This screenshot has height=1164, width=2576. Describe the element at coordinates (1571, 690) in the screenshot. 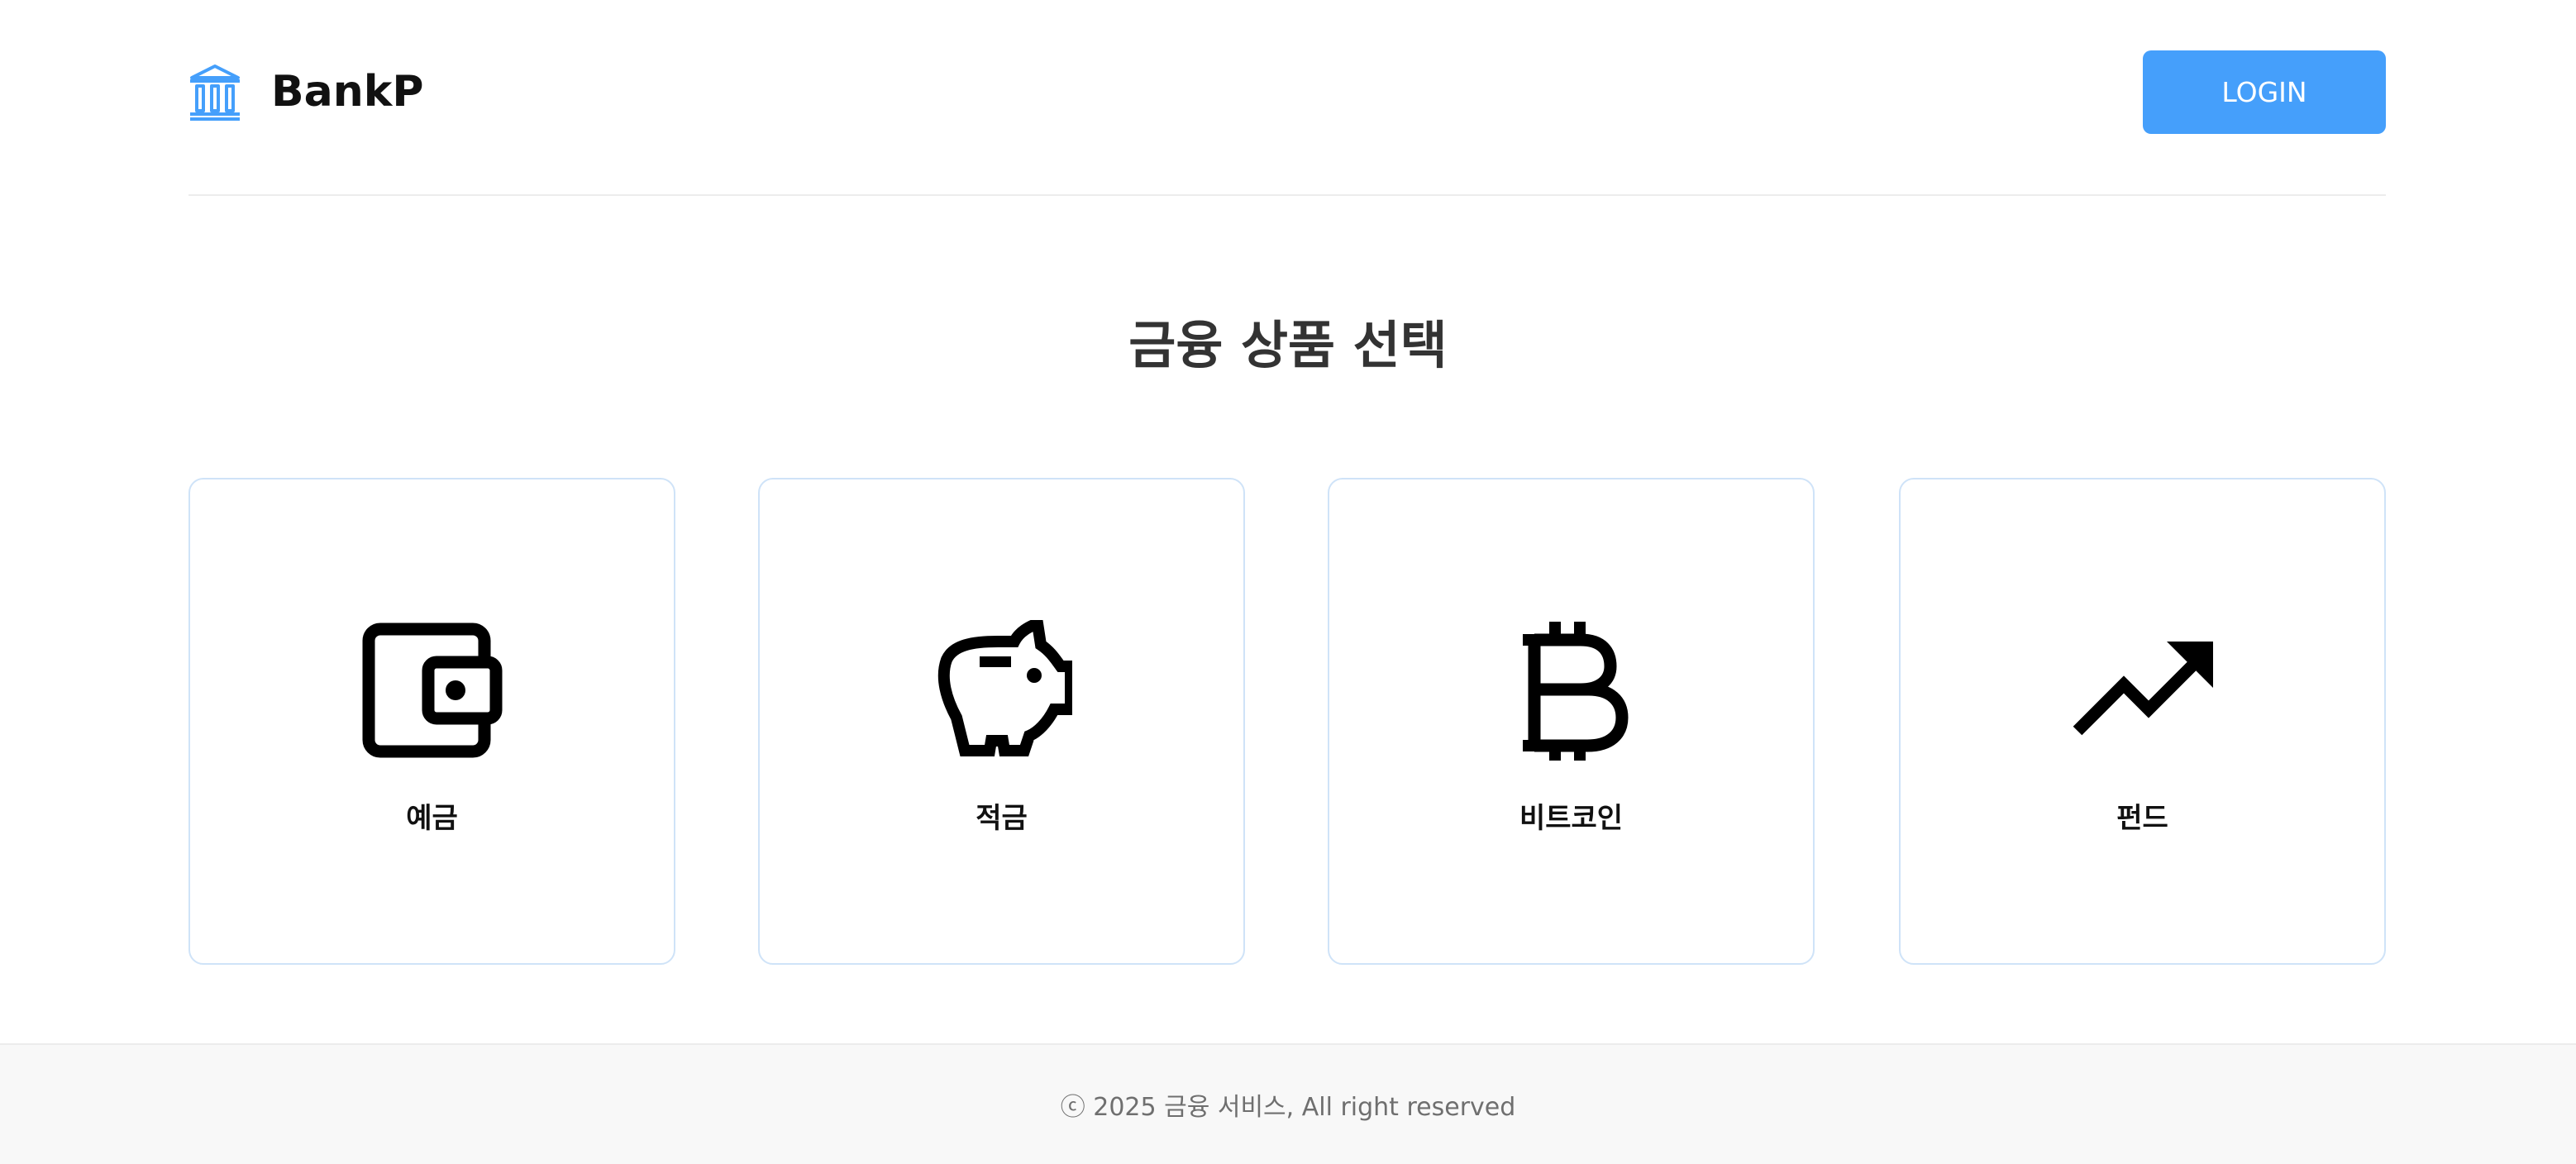

I see `bitcoin-icon` at that location.